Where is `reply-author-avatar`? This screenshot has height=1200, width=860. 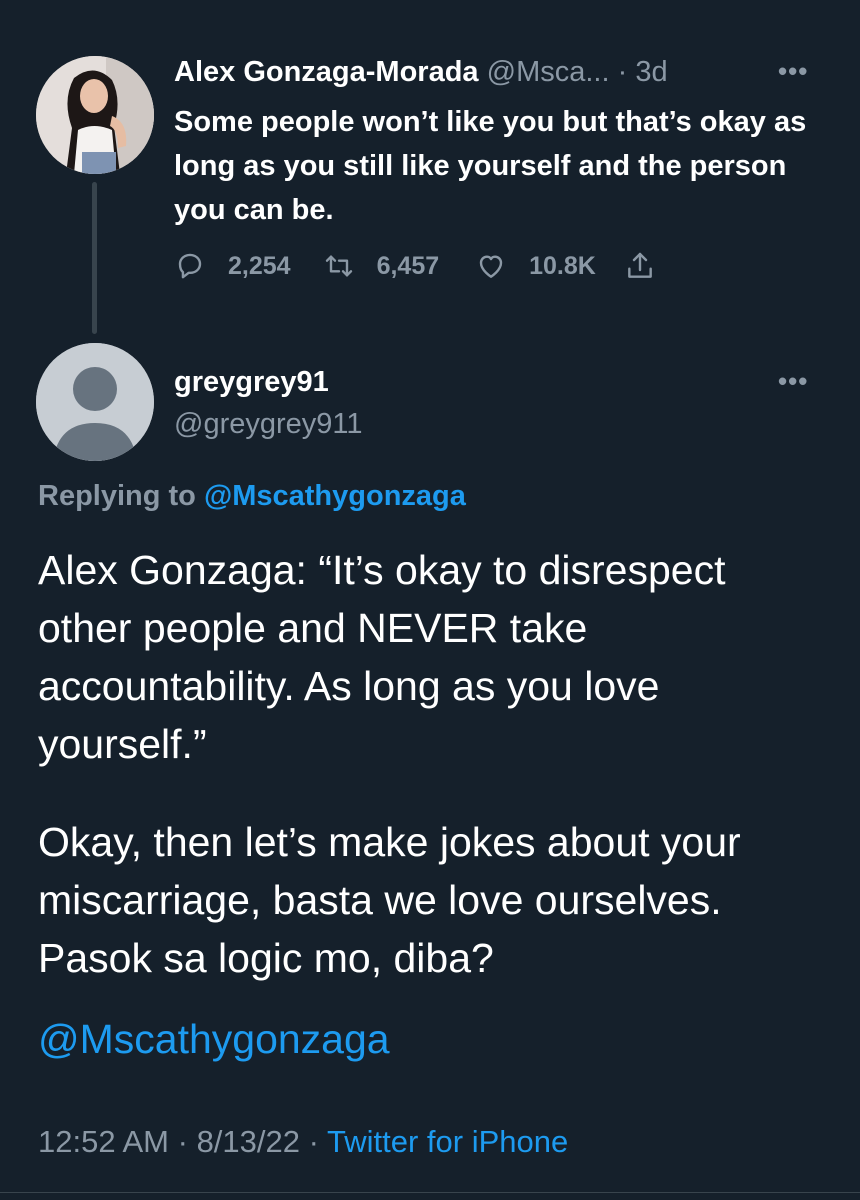
reply-author-avatar is located at coordinates (95, 402).